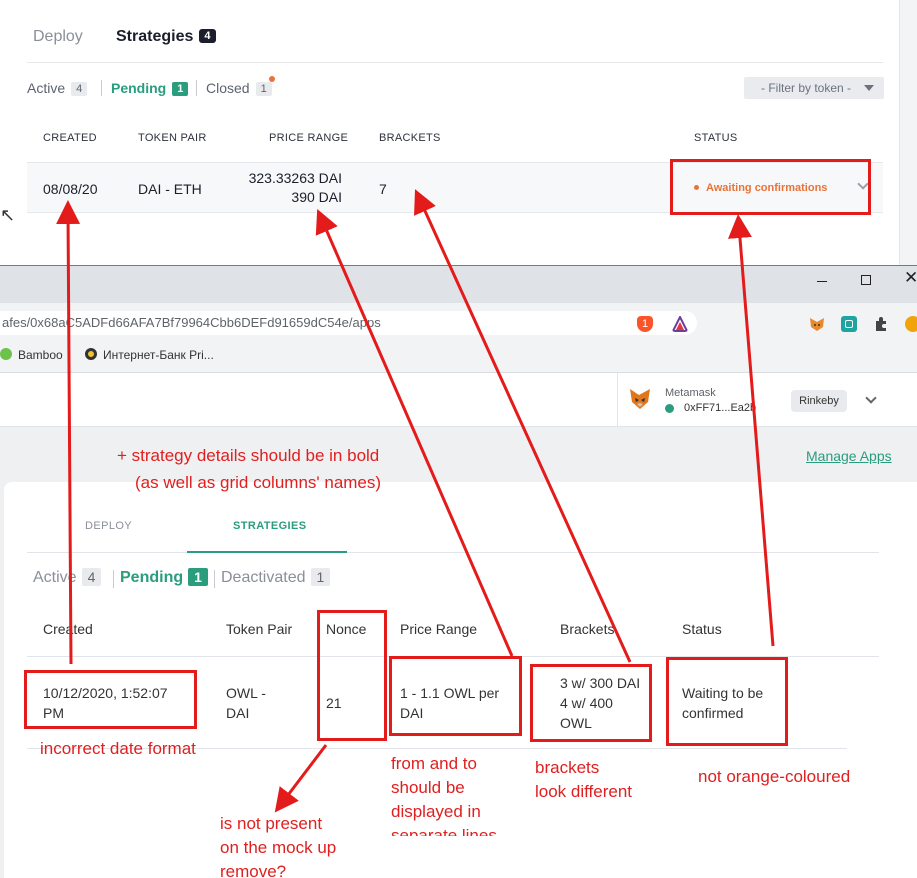 The width and height of the screenshot is (917, 878). I want to click on metamask-extension-icon, so click(817, 324).